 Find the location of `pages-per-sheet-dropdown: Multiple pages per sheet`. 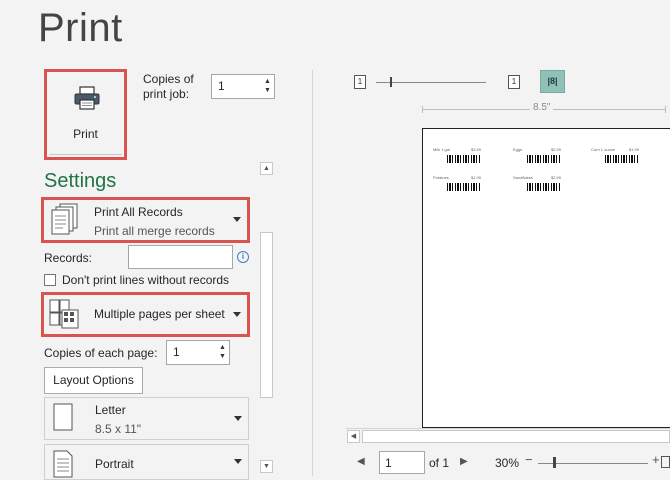

pages-per-sheet-dropdown: Multiple pages per sheet is located at coordinates (145, 314).